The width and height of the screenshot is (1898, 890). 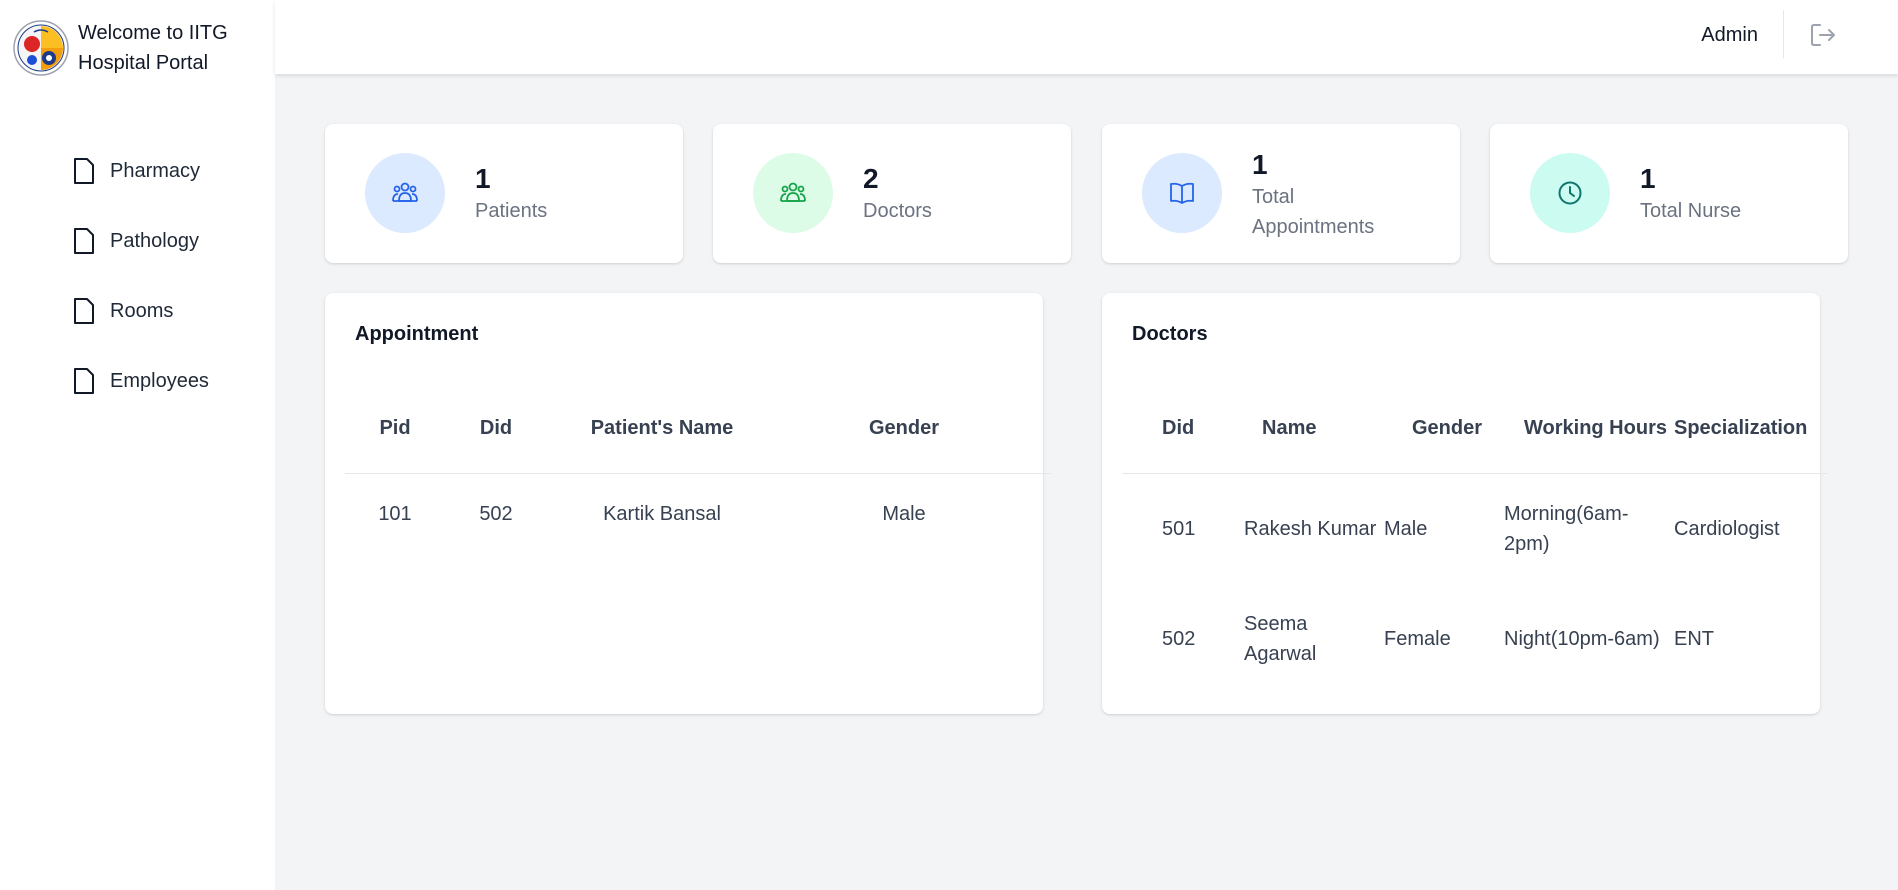 I want to click on cell-specialization: Cardiologist, so click(x=1727, y=529).